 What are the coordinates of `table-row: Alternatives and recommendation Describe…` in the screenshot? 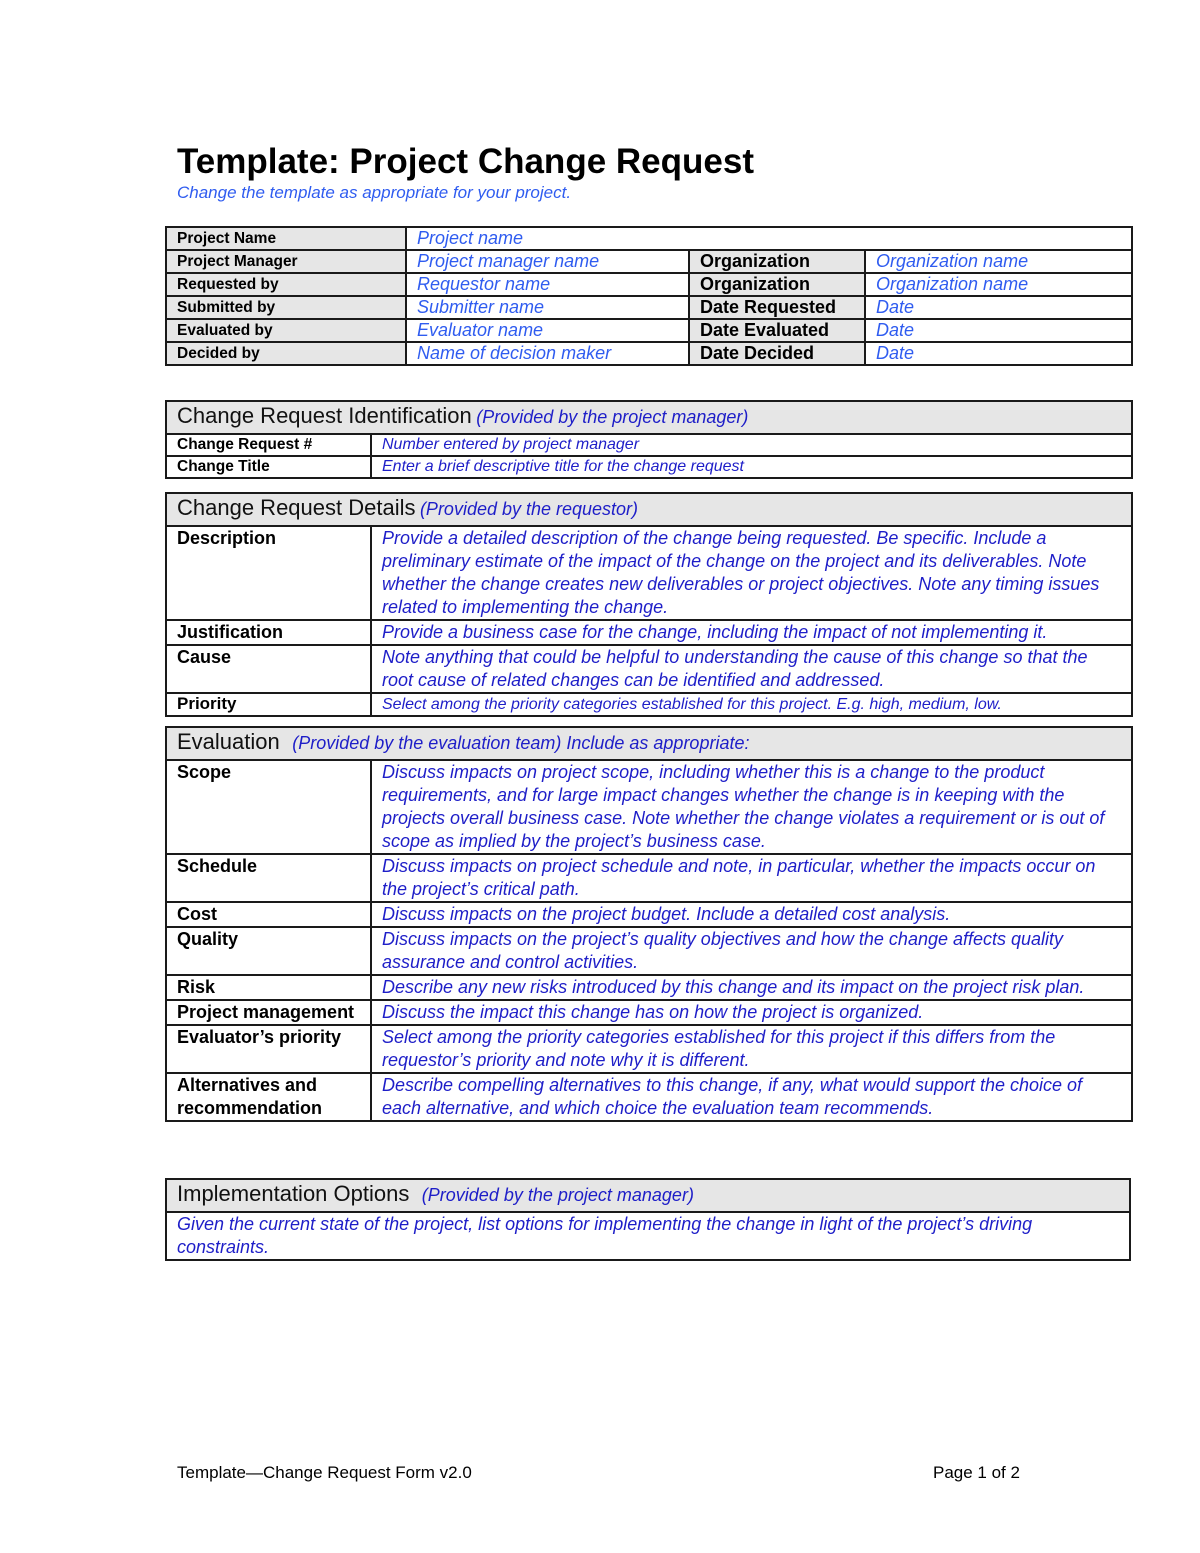 It's located at (649, 1097).